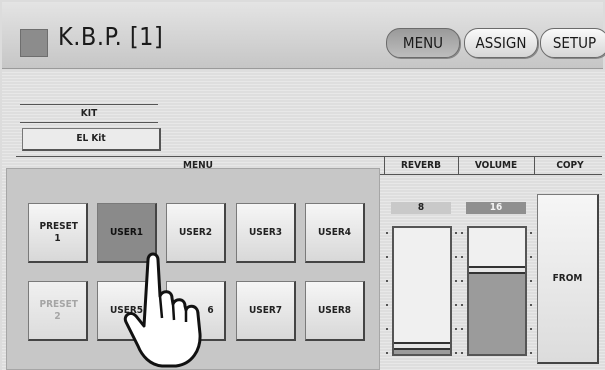 This screenshot has width=605, height=370. What do you see at coordinates (34, 43) in the screenshot?
I see `title-color-swatch` at bounding box center [34, 43].